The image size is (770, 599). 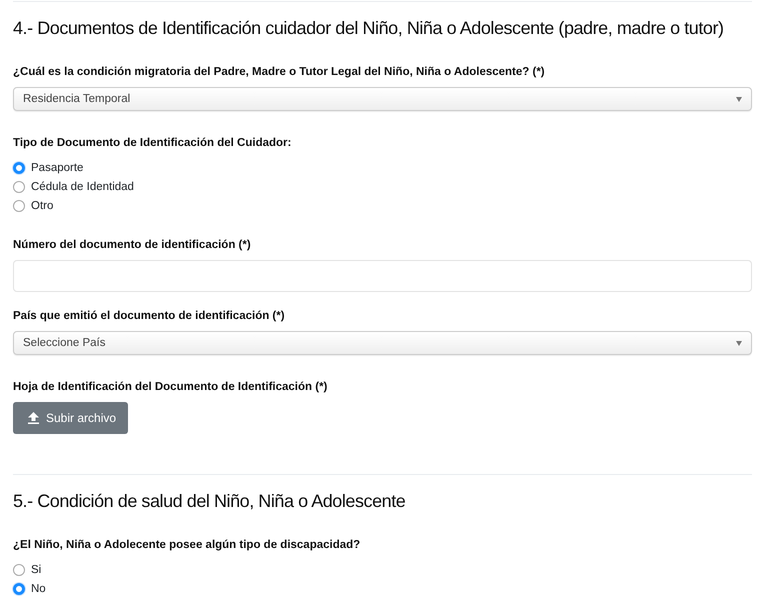 I want to click on section-heading: 4.- Documentos de Identificación cuidador del Niño, Niña o Adolescente (padre, madre o tutor), so click(x=368, y=28).